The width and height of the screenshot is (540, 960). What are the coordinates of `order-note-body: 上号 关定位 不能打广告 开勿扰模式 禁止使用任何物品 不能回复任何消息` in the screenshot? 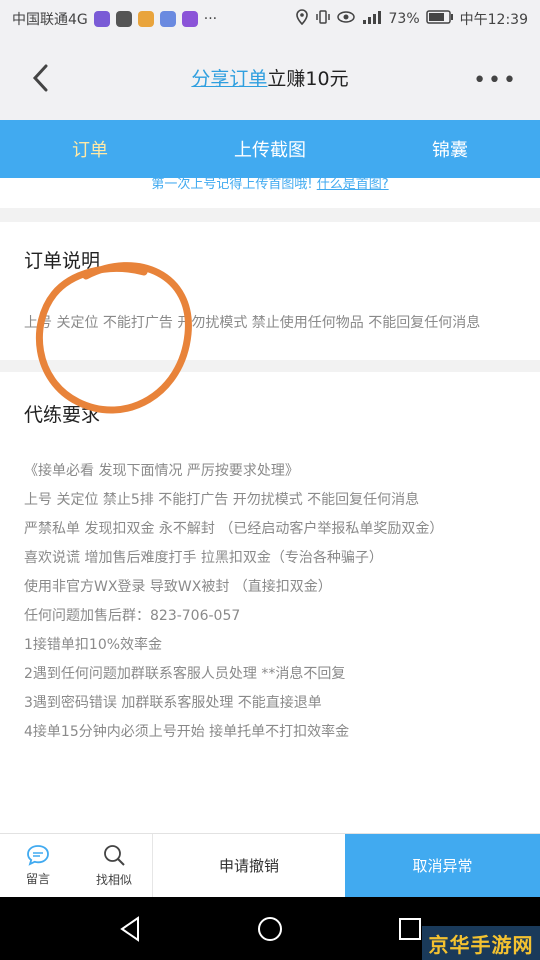 It's located at (252, 323).